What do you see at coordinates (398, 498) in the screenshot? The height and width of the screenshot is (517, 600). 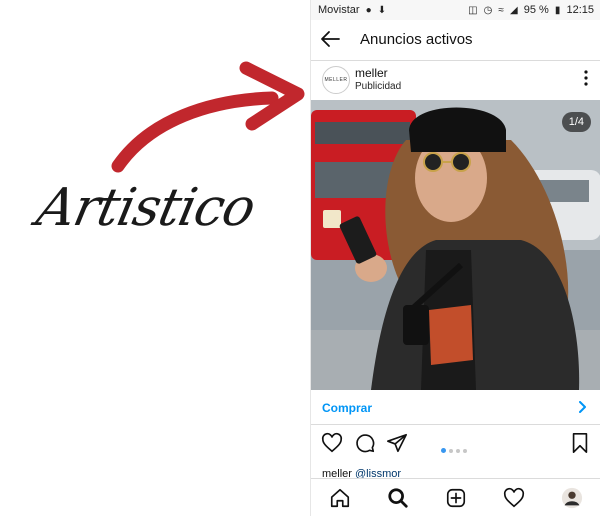 I see `search-icon` at bounding box center [398, 498].